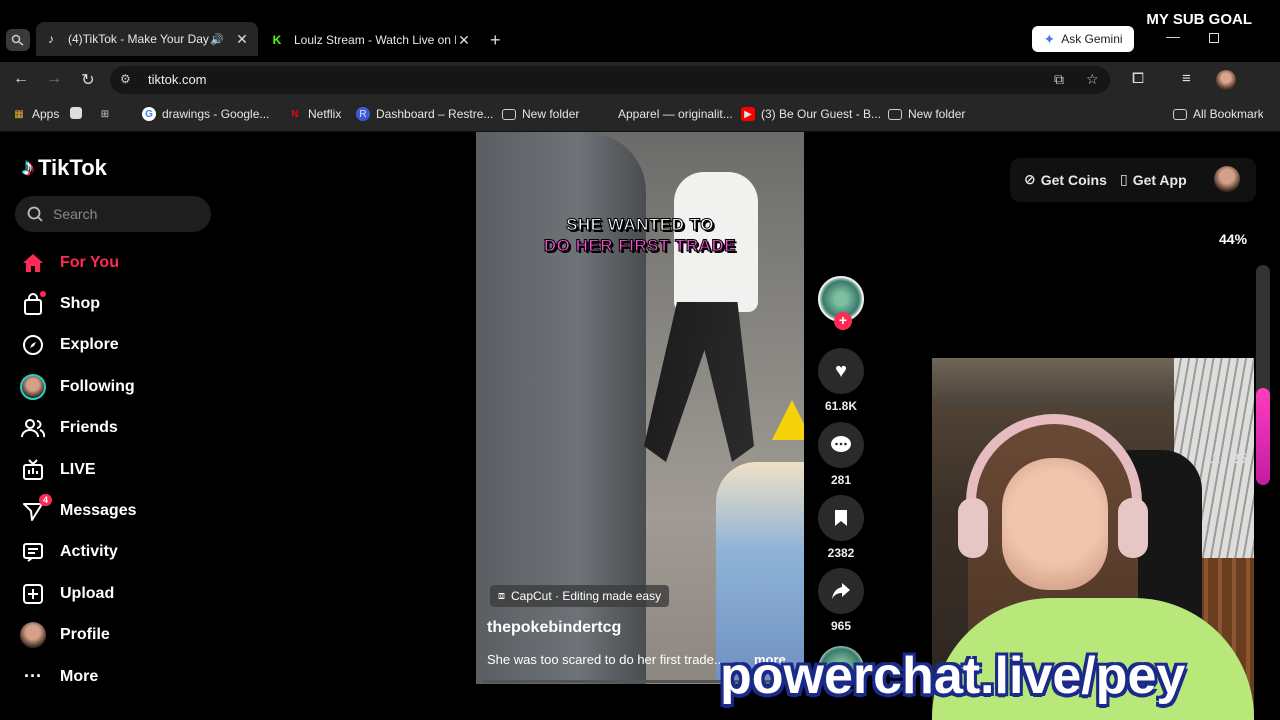 Image resolution: width=1280 pixels, height=720 pixels. Describe the element at coordinates (841, 406) in the screenshot. I see `like-count: 61.8K` at that location.